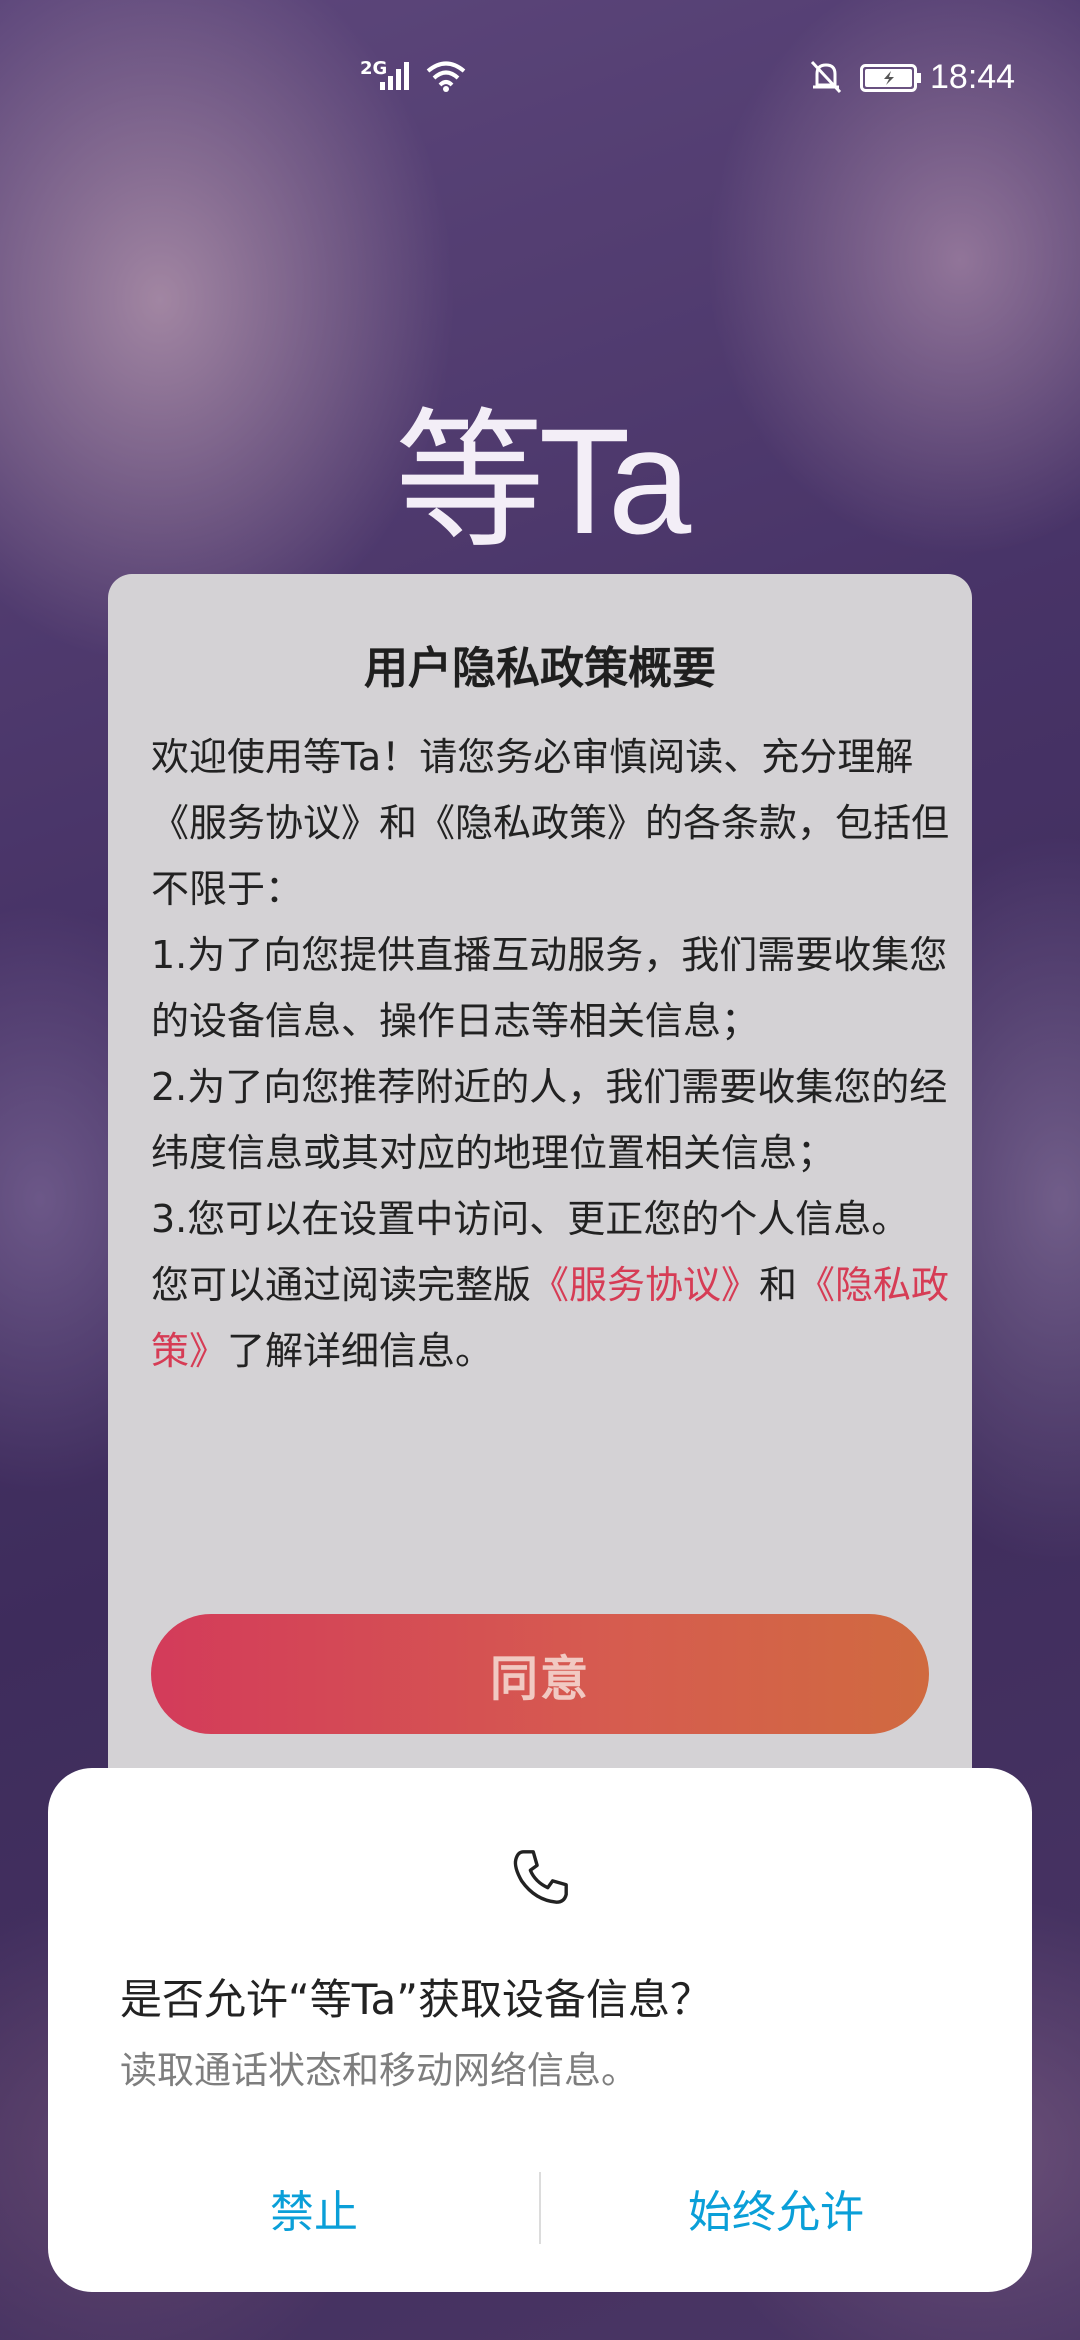  I want to click on permission-title: 是否允许“等Ta”获取设备信息？, so click(416, 1999).